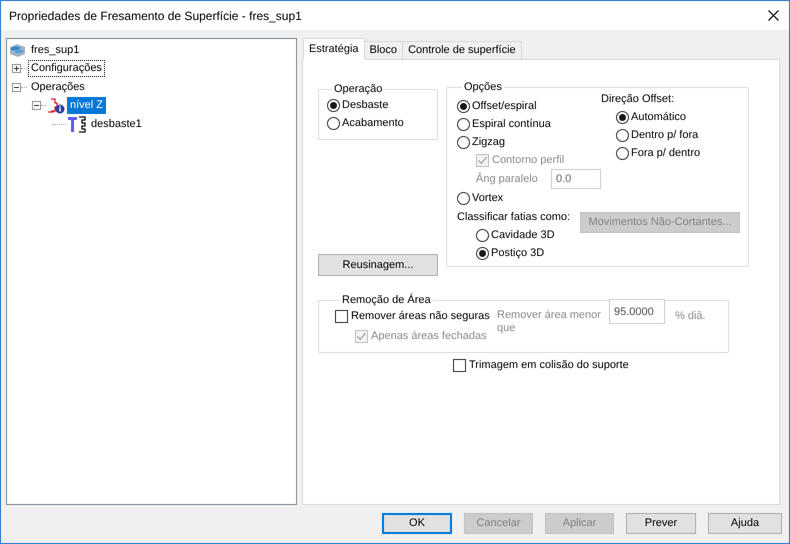 This screenshot has width=790, height=544. What do you see at coordinates (658, 153) in the screenshot?
I see `radio-button: Fora p/ dentro` at bounding box center [658, 153].